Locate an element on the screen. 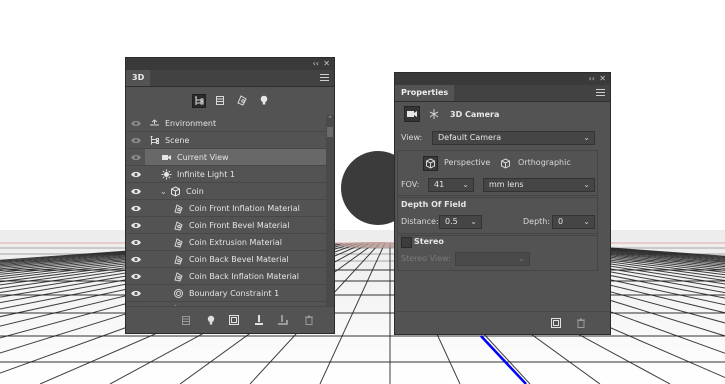 This screenshot has width=725, height=384. tree-row: Coin Back Inflation Material is located at coordinates (226, 276).